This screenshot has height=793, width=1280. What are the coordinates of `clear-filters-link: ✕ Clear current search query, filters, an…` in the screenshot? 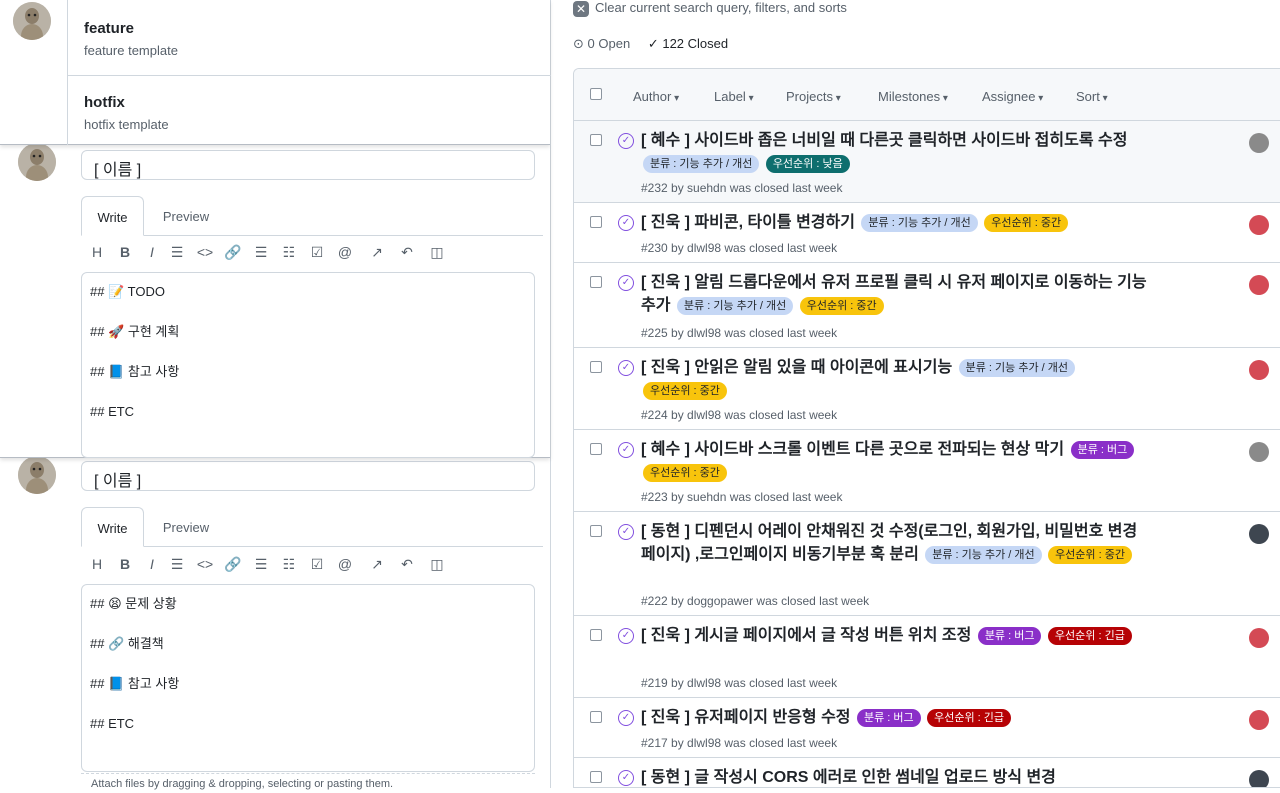 It's located at (710, 10).